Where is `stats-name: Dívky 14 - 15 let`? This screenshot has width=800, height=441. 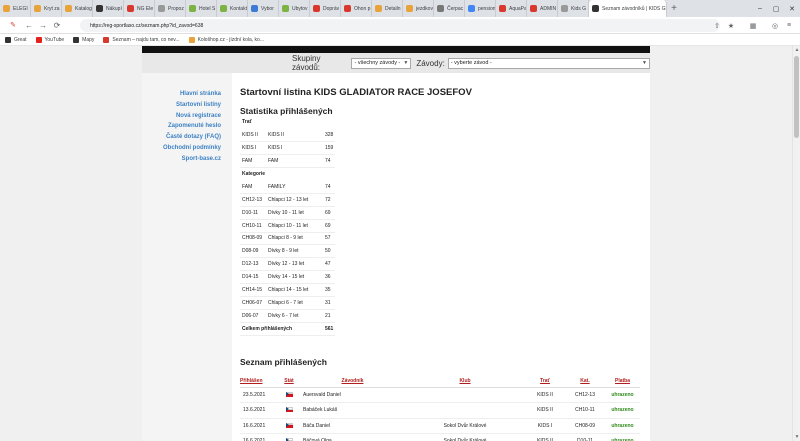
stats-name: Dívky 14 - 15 let is located at coordinates (293, 277).